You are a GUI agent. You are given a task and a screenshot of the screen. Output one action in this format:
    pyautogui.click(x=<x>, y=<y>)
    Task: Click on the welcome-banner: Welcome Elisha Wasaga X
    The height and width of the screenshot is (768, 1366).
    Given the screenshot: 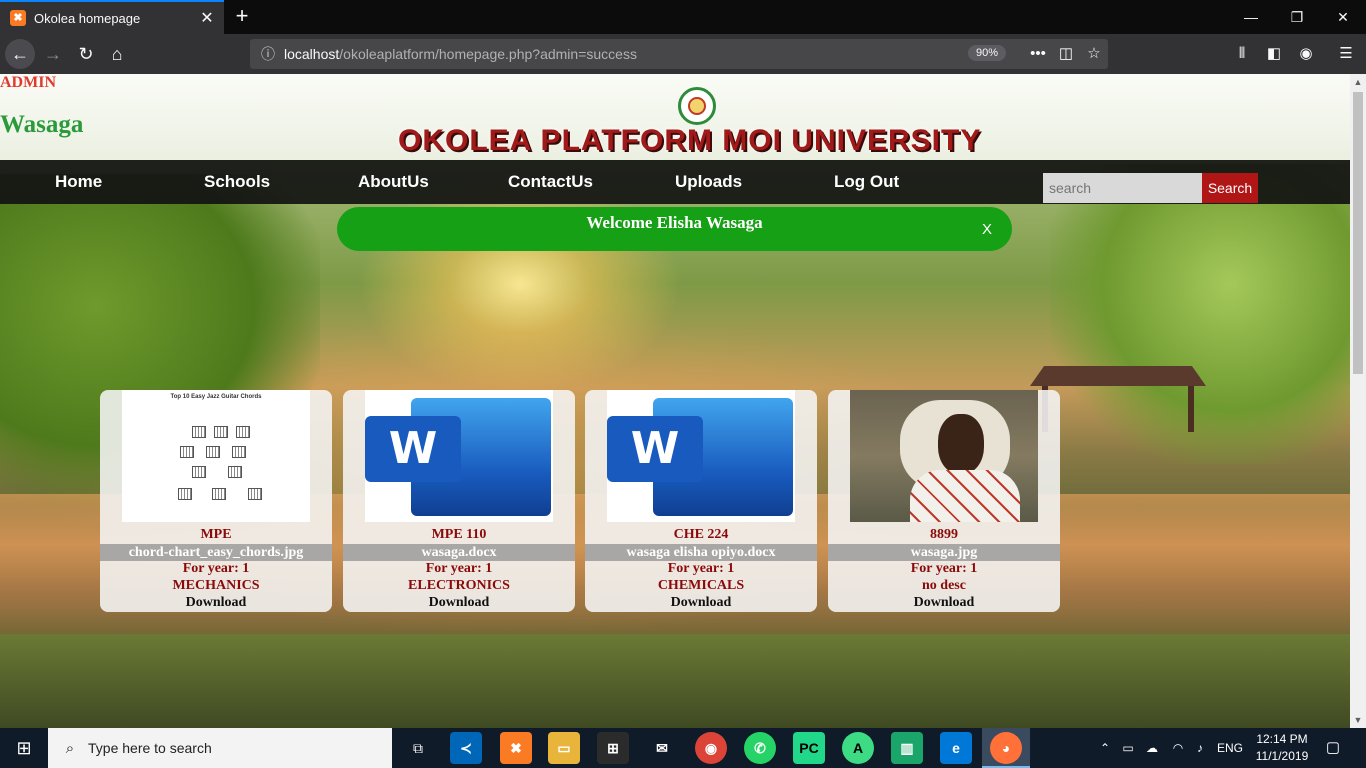 What is the action you would take?
    pyautogui.click(x=674, y=229)
    